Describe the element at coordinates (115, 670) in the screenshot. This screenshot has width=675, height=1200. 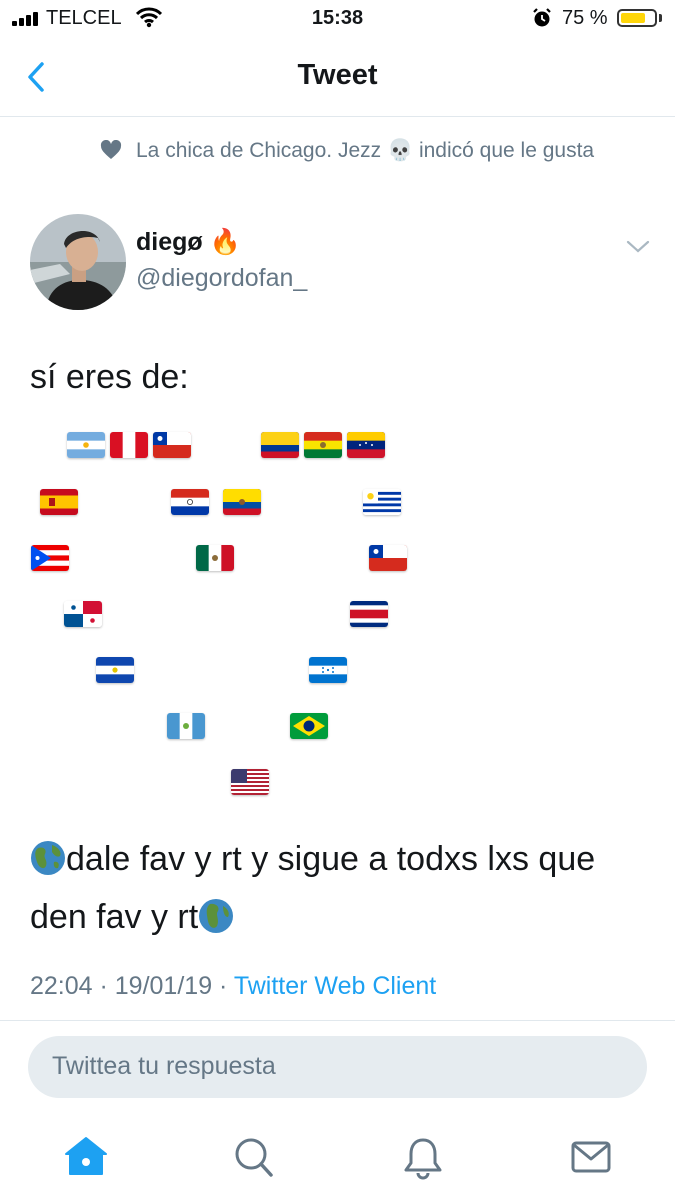
I see `flag-el-salvador-icon` at that location.